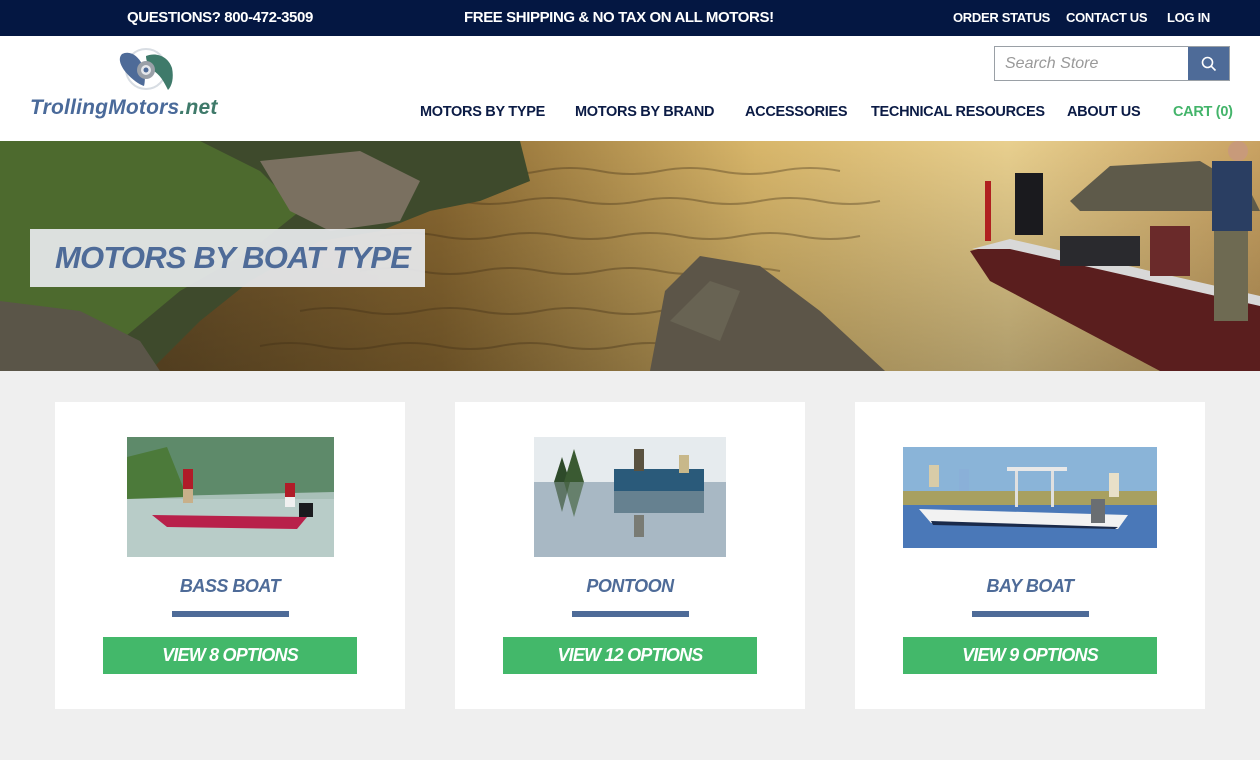  I want to click on card-title: PONTOON, so click(630, 586).